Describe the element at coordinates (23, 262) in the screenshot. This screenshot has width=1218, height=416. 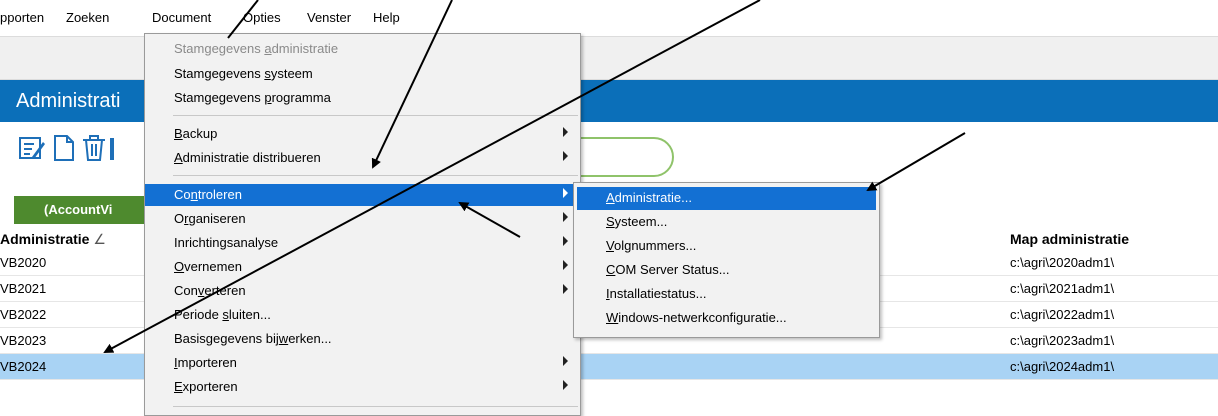
I see `row-name: VB2020` at that location.